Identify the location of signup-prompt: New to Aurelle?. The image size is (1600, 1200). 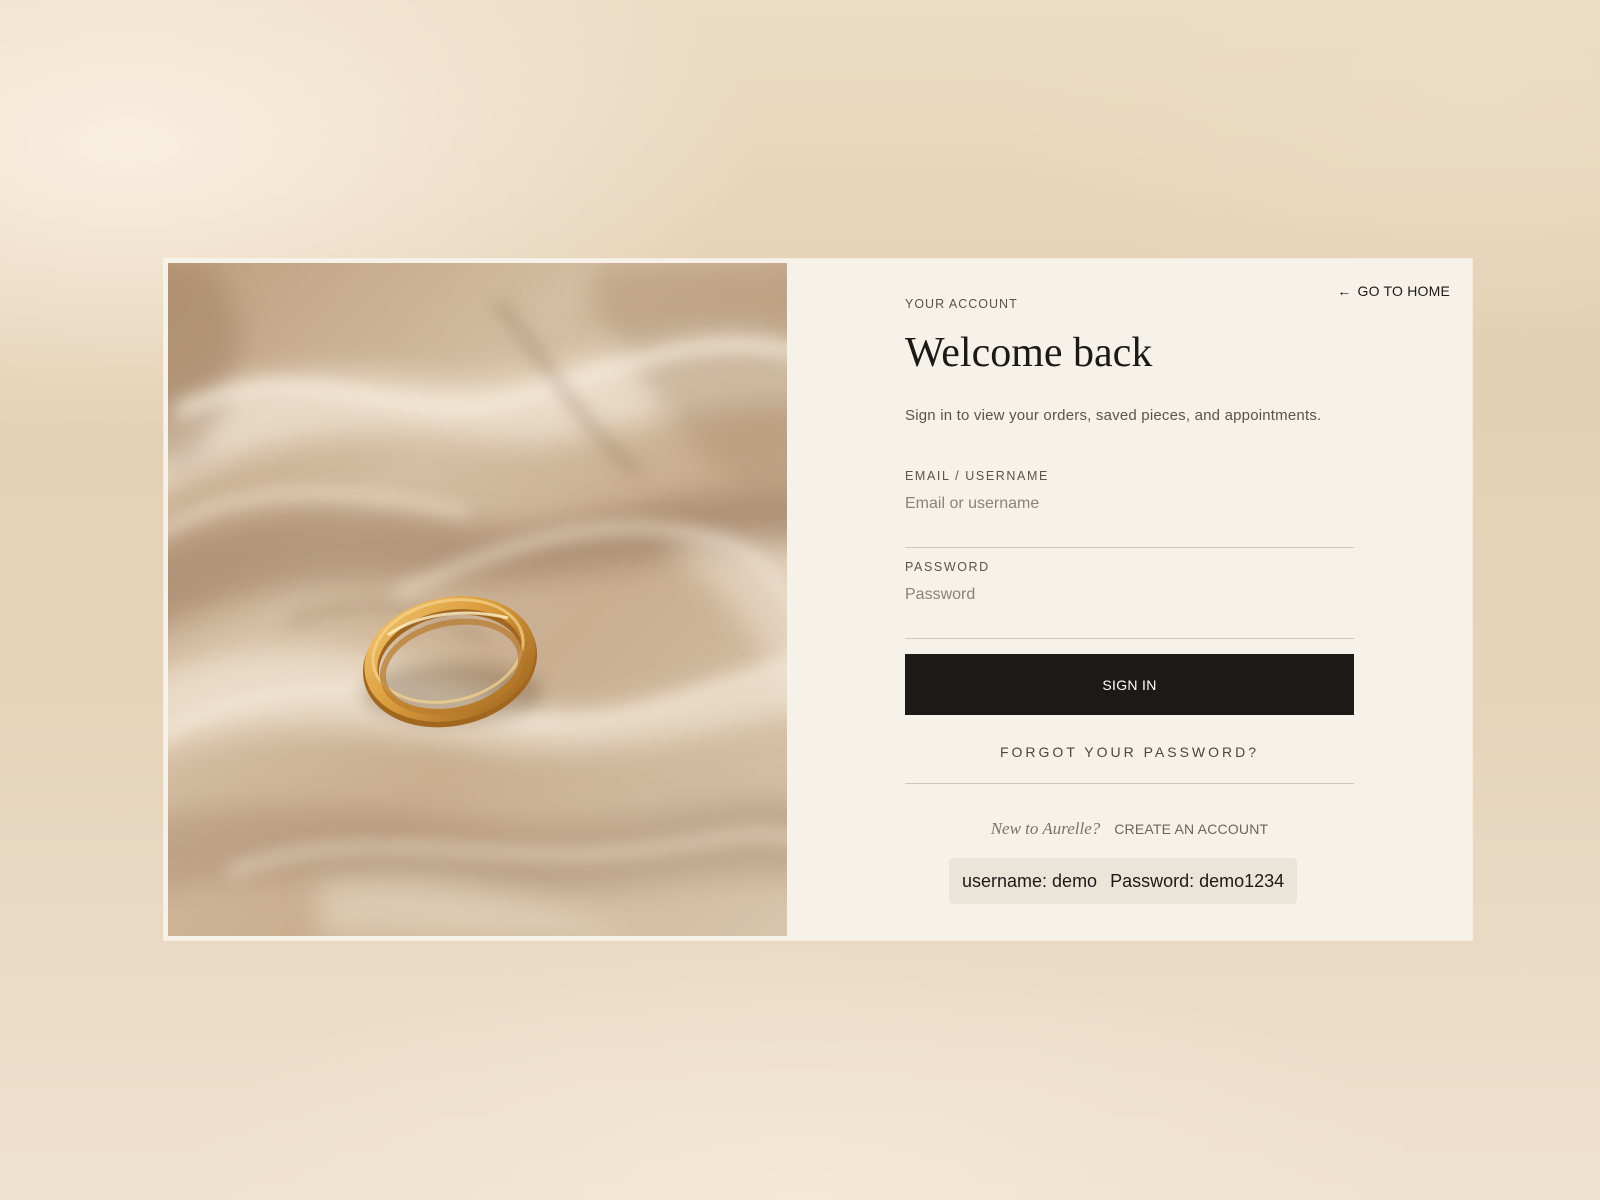
(1045, 828).